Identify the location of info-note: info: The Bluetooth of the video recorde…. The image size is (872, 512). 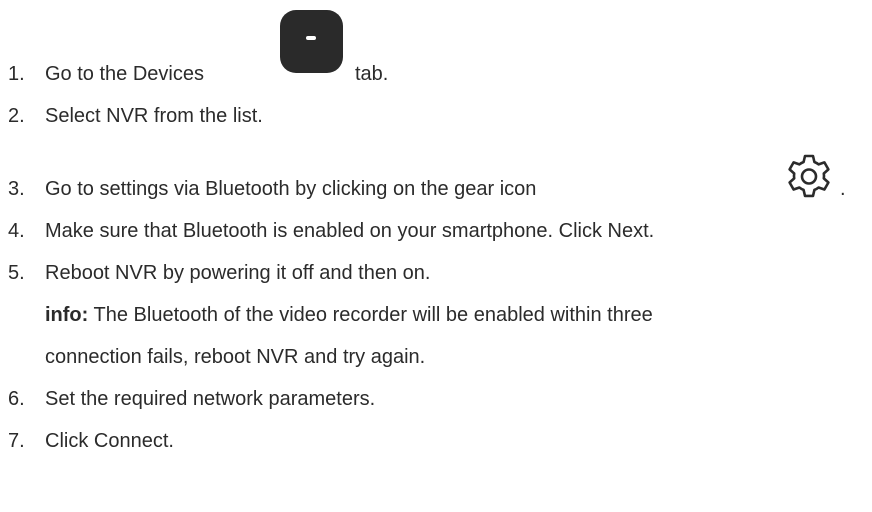
(349, 315).